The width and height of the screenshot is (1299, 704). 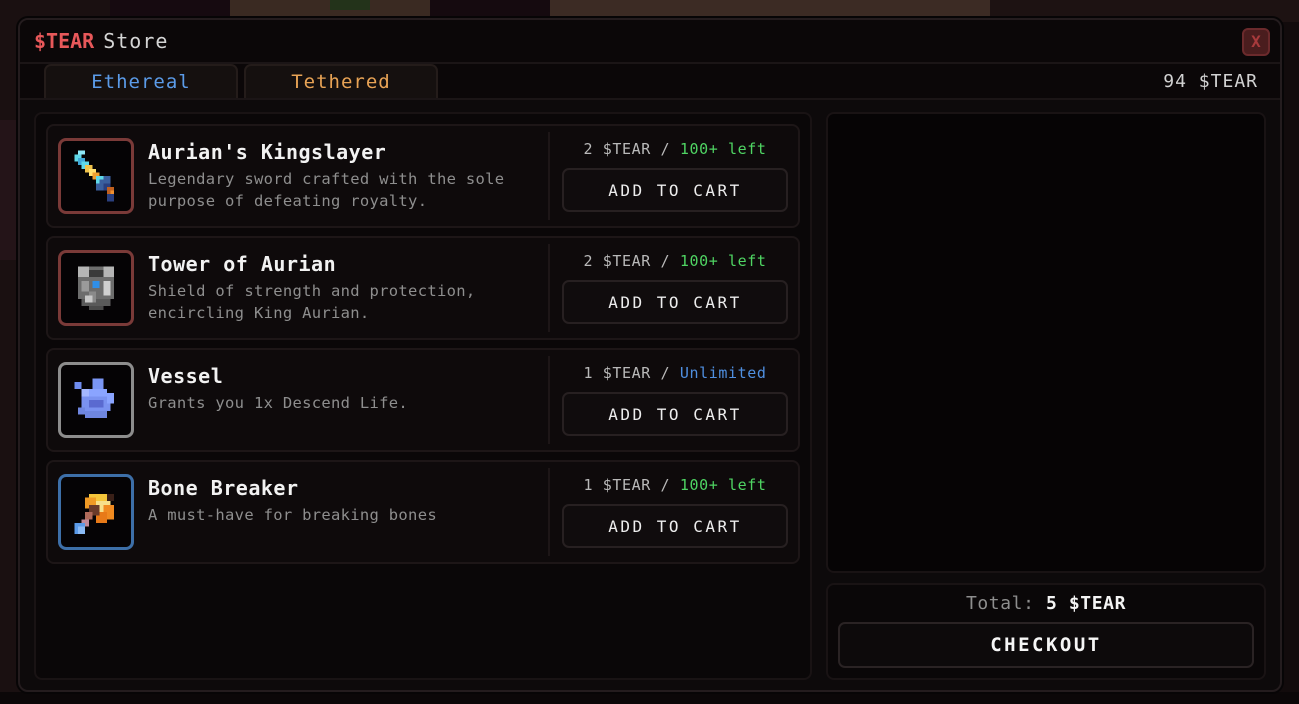 I want to click on item-description: A must-have for breaking bones, so click(x=292, y=515).